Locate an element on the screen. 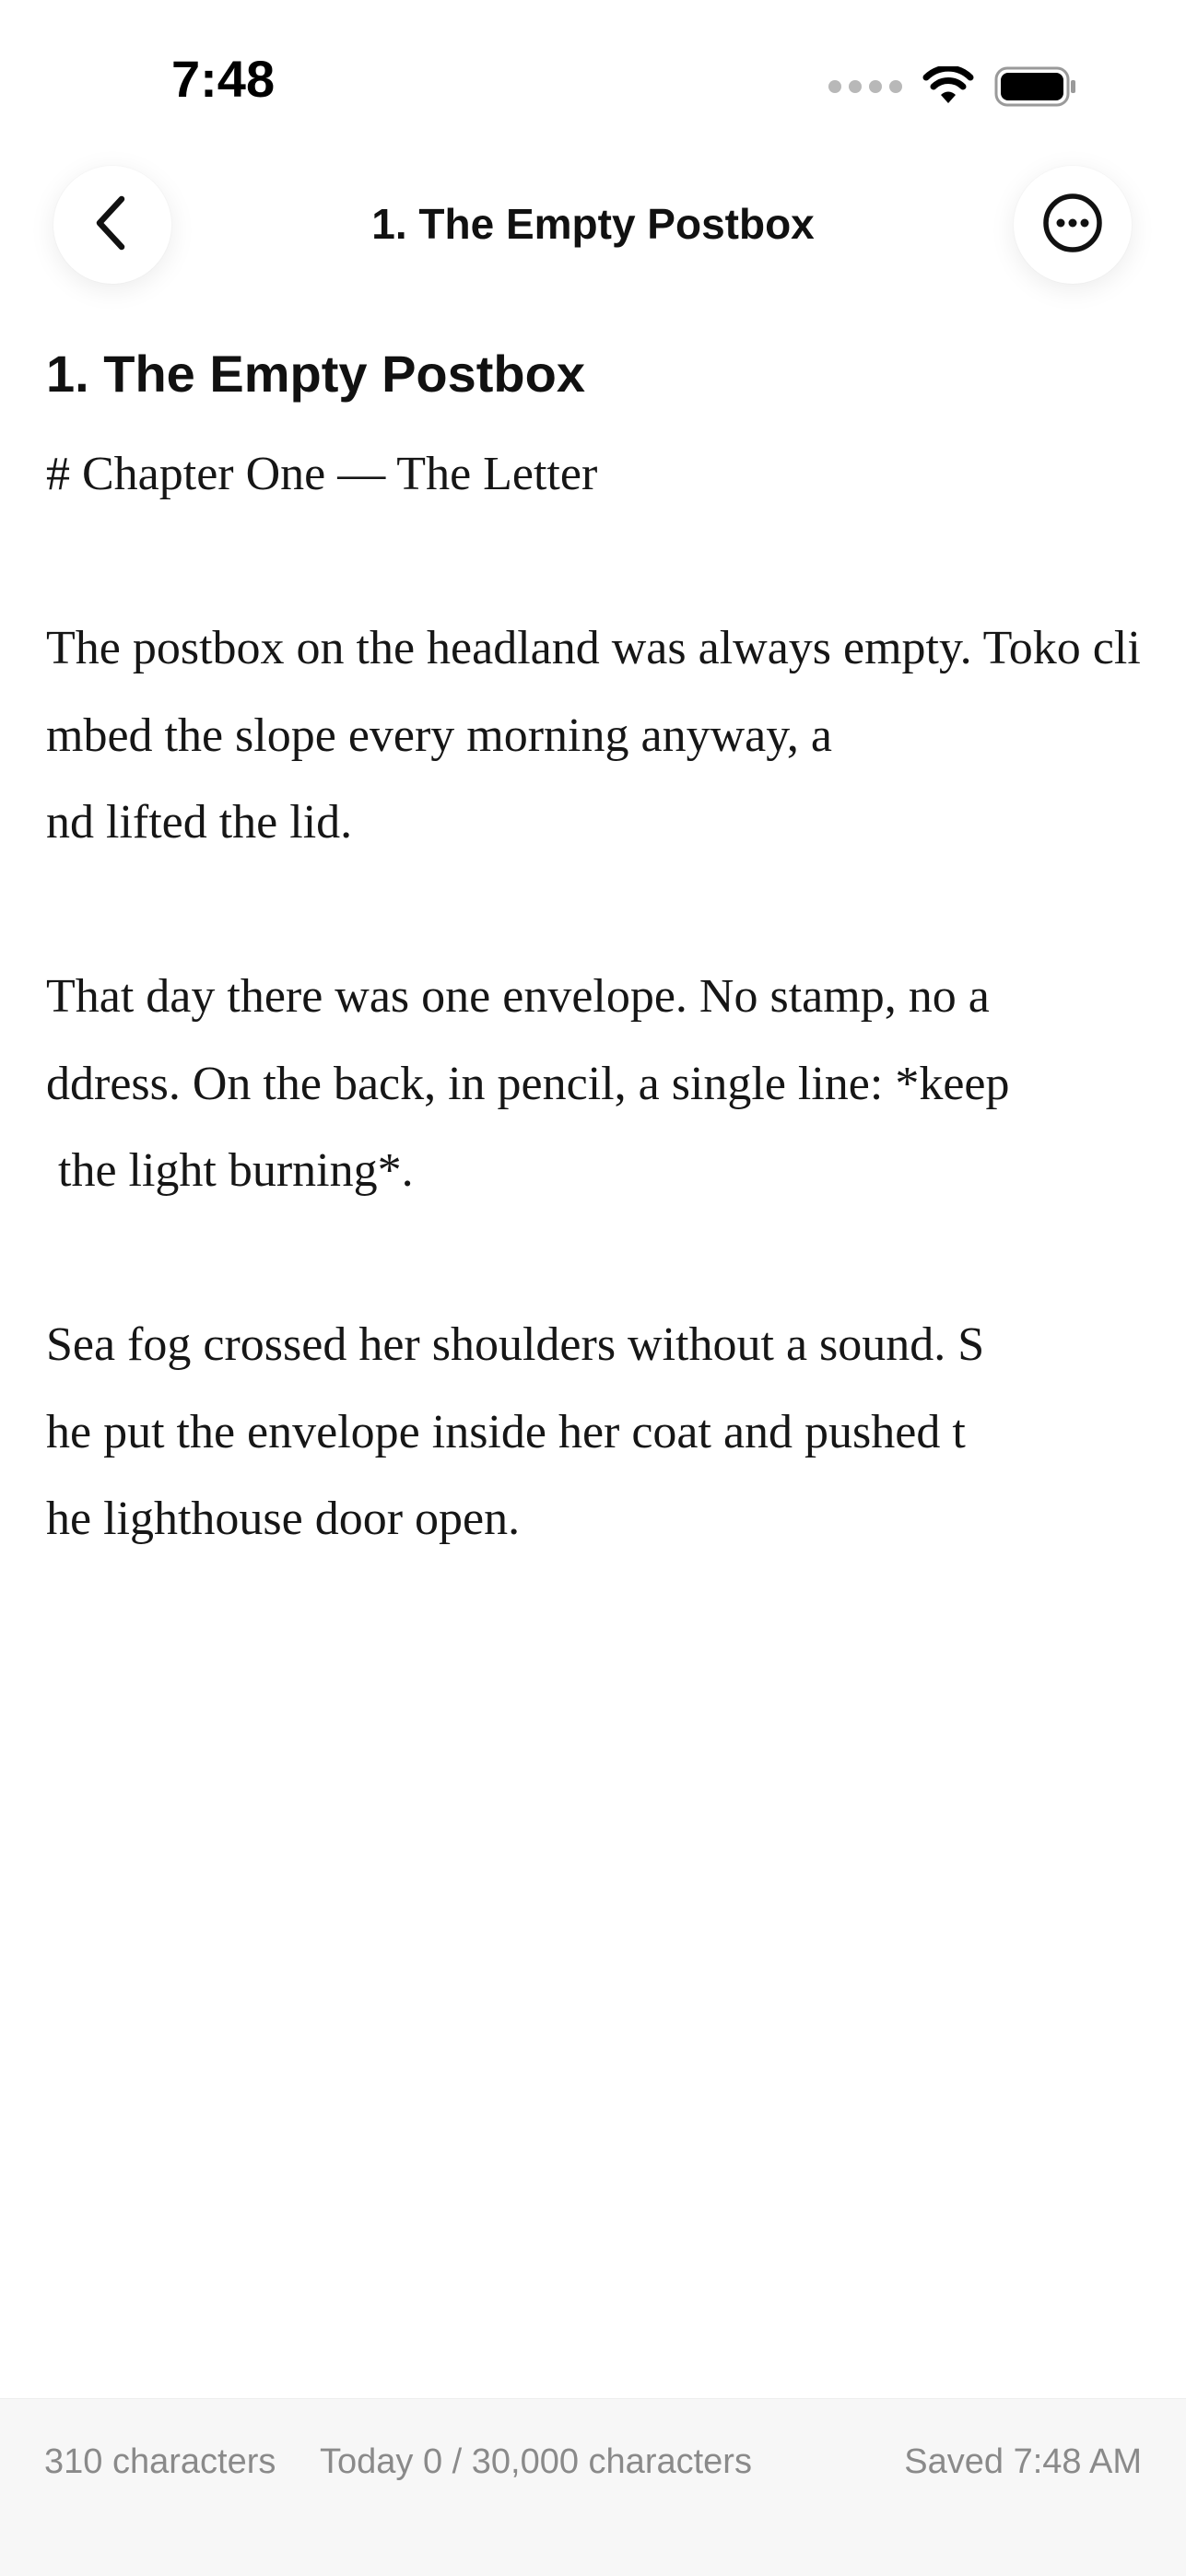 The image size is (1186, 2576). page-title: 1. The Empty Postbox is located at coordinates (593, 224).